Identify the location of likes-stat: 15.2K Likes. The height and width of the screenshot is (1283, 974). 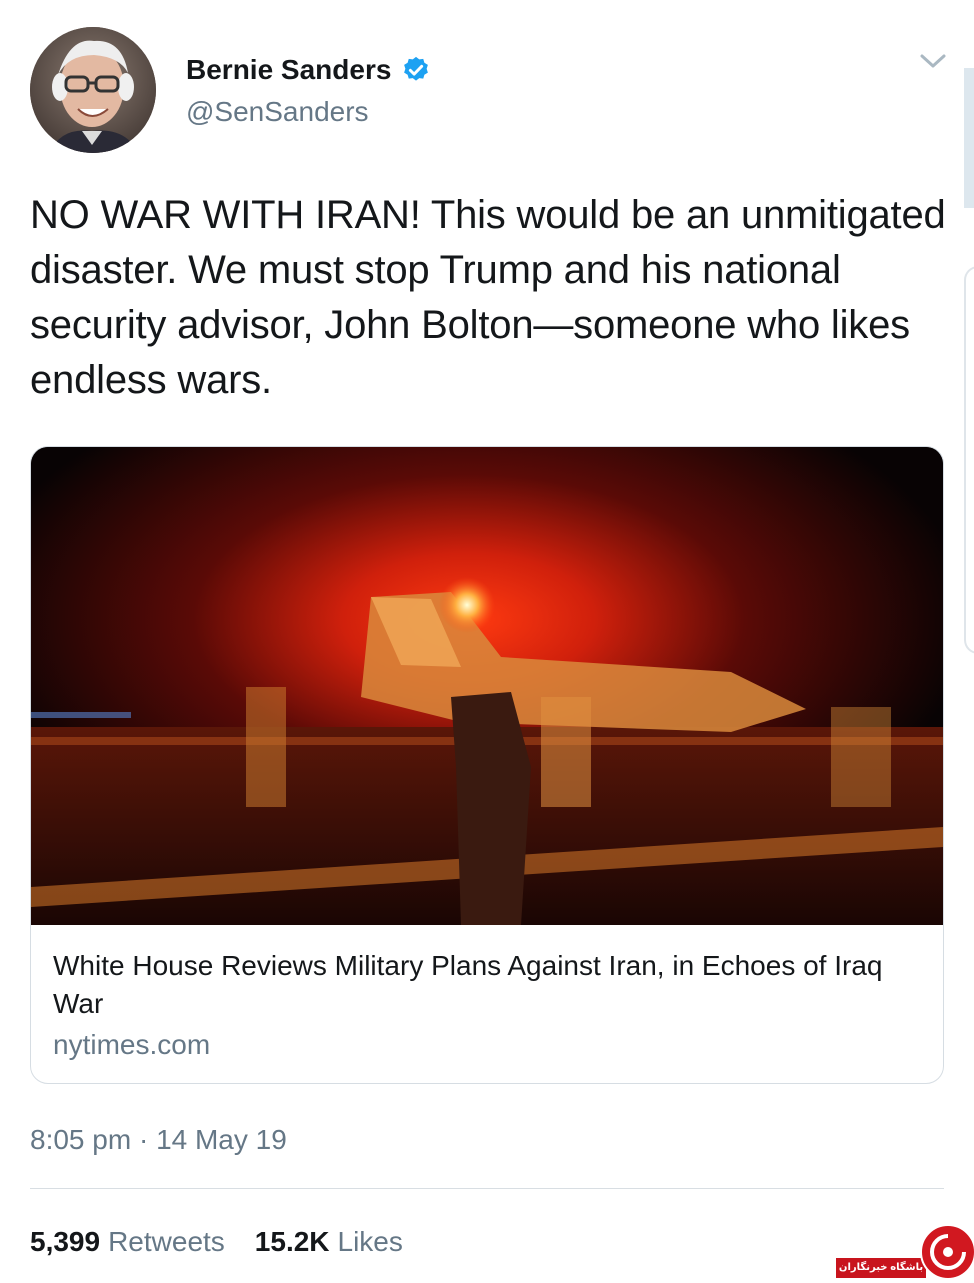
(329, 1242).